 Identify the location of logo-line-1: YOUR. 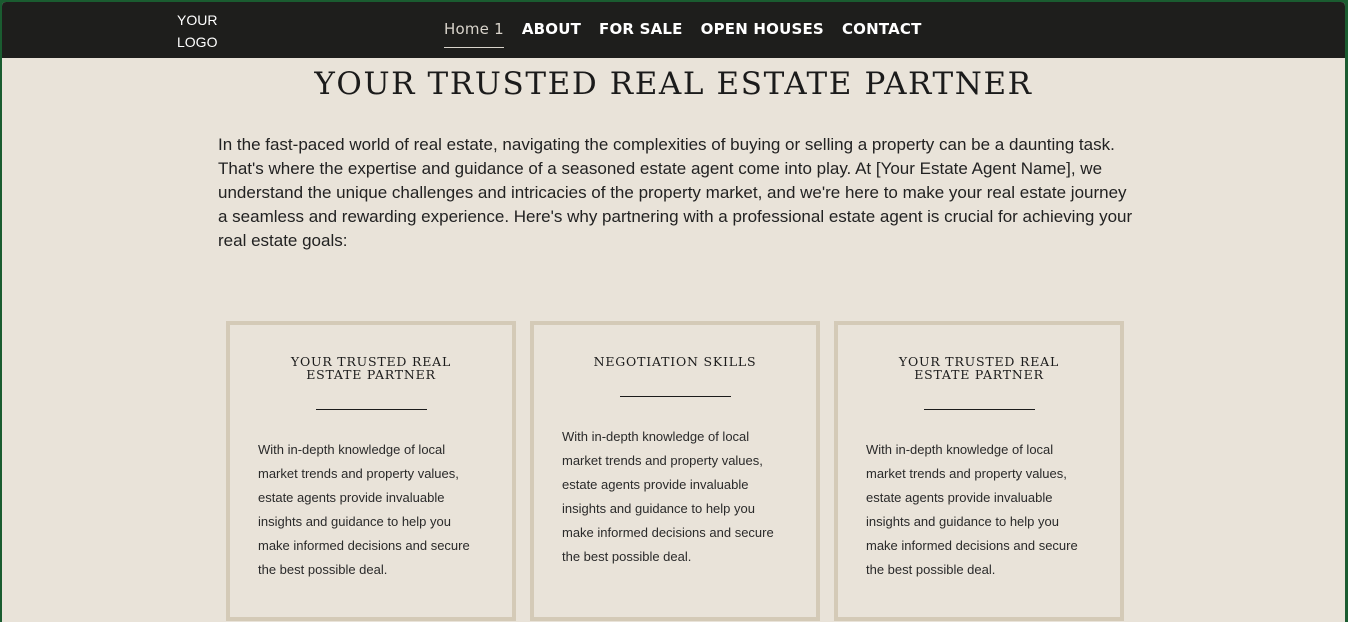
(197, 20).